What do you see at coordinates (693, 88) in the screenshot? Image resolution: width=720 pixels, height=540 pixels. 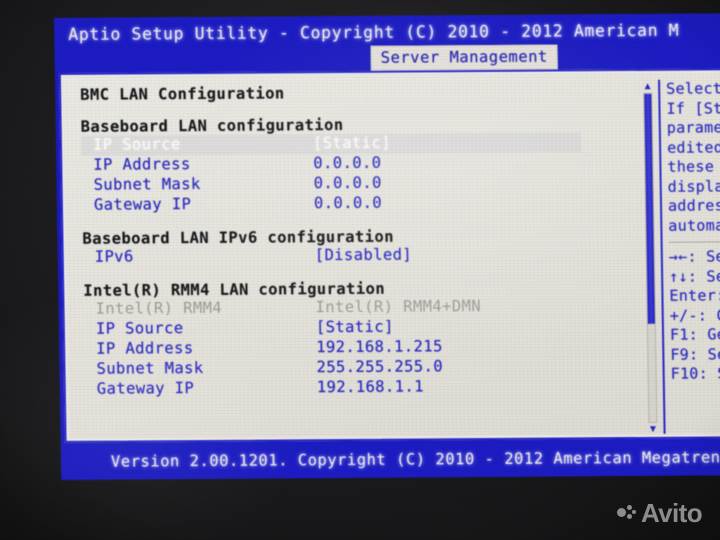 I see `help-description-line: Select I` at bounding box center [693, 88].